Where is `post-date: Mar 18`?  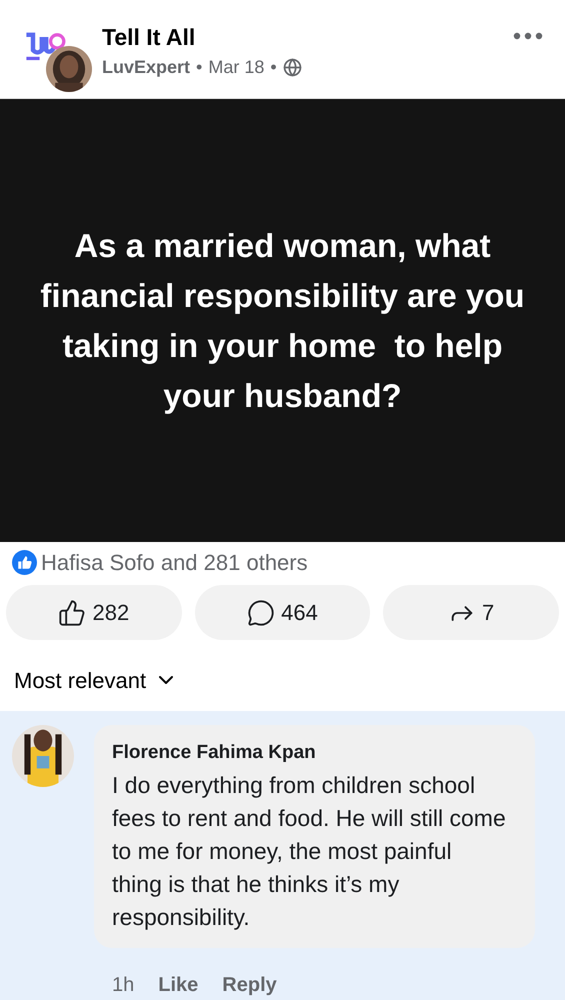
post-date: Mar 18 is located at coordinates (236, 67).